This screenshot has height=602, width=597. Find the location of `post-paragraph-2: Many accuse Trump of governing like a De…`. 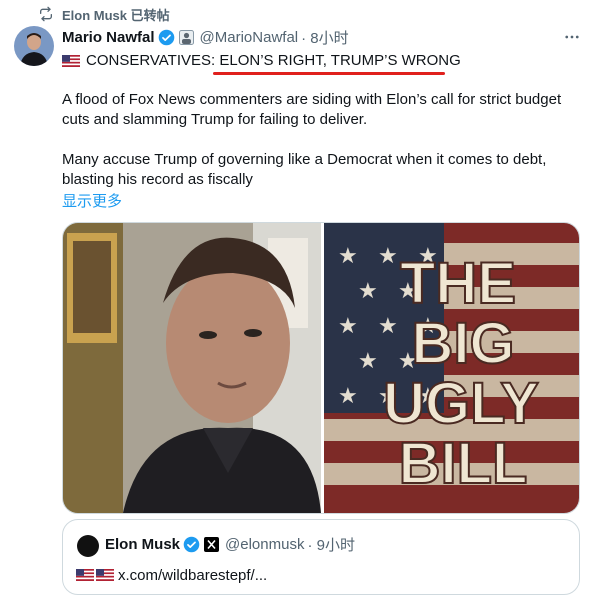

post-paragraph-2: Many accuse Trump of governing like a De… is located at coordinates (304, 169).